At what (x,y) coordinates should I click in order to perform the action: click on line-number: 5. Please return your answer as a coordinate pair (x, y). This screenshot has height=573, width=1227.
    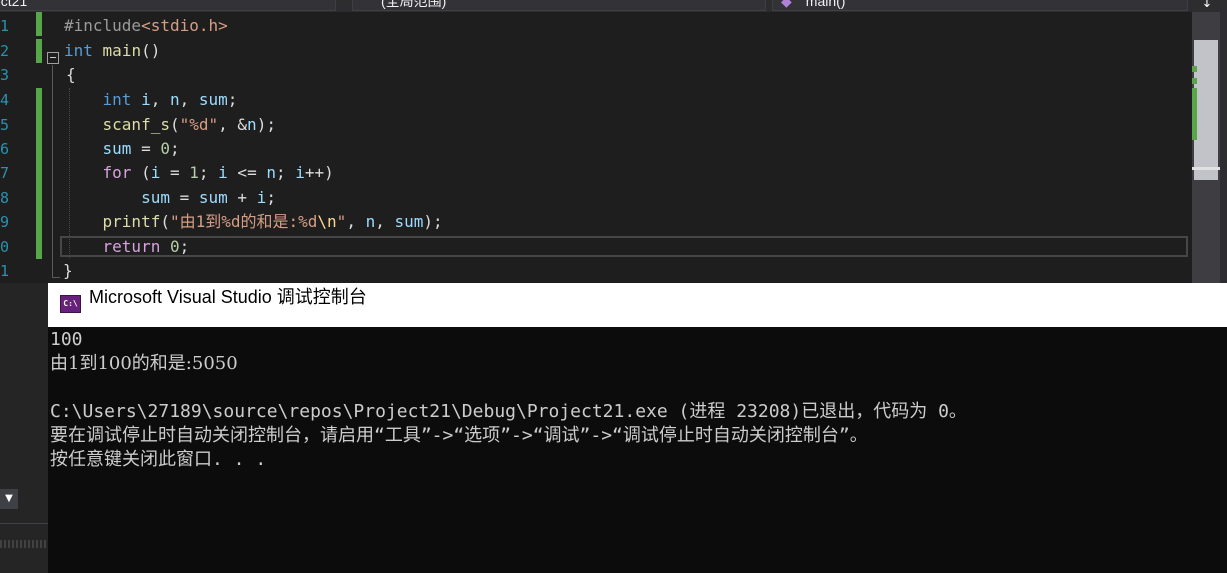
    Looking at the image, I should click on (5, 125).